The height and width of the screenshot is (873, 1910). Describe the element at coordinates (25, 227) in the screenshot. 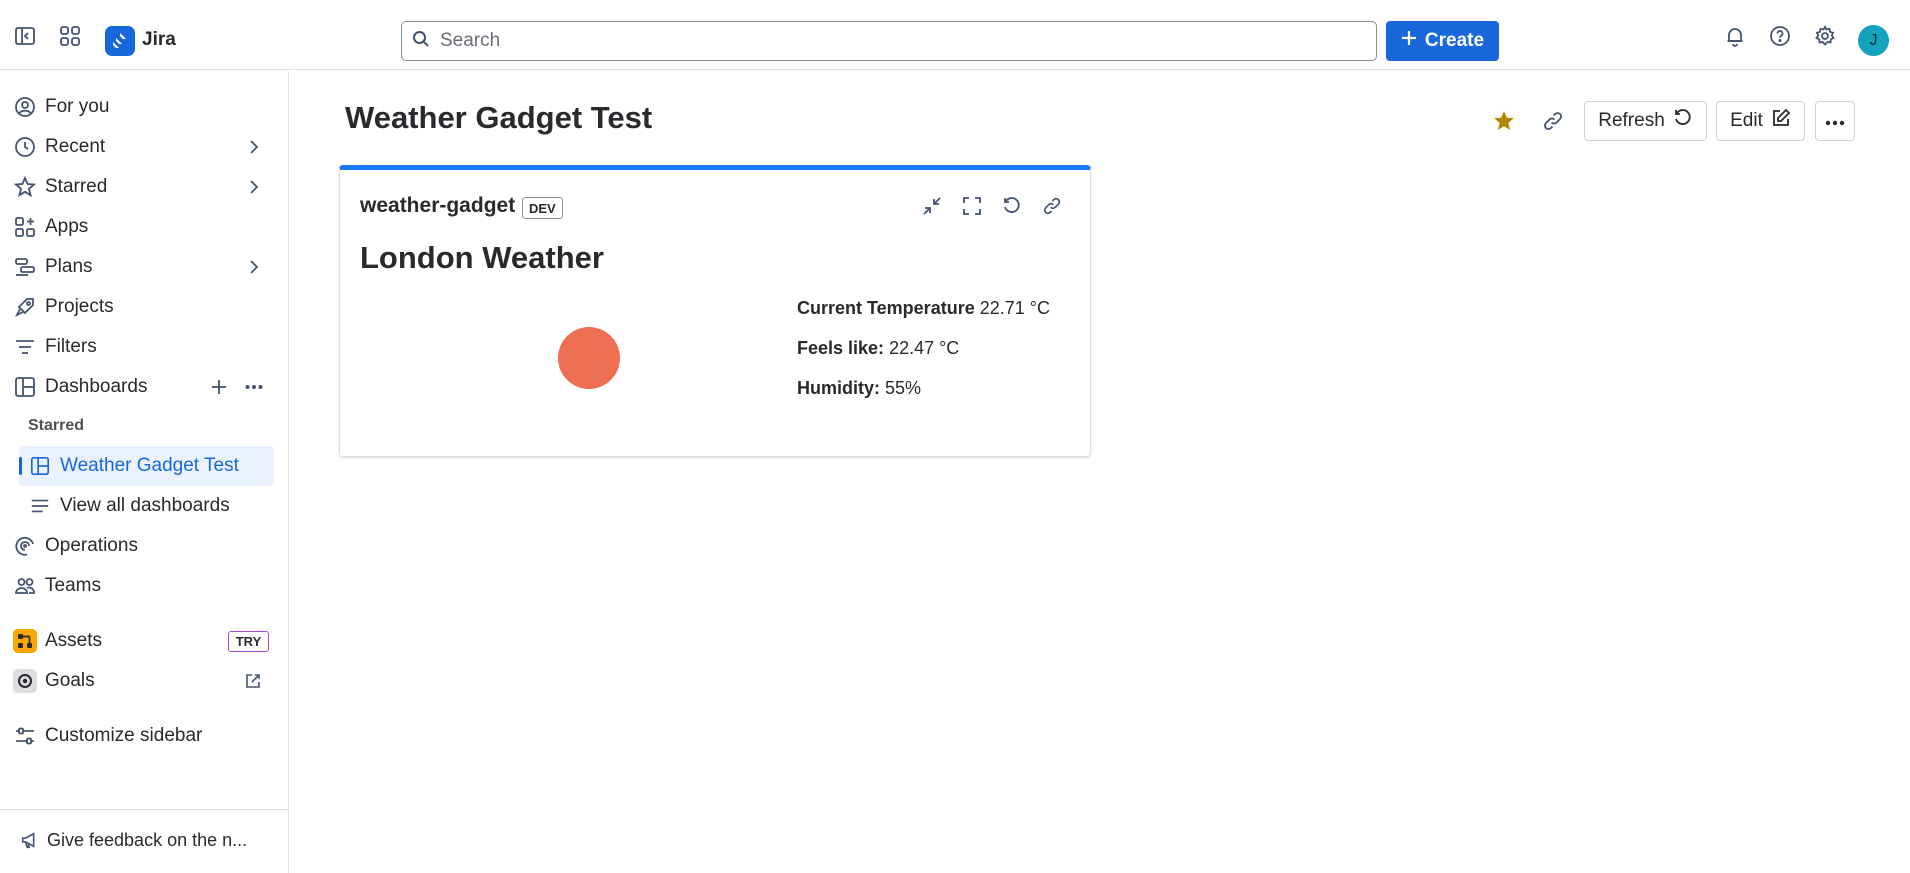

I see `apps-grid-icon` at that location.